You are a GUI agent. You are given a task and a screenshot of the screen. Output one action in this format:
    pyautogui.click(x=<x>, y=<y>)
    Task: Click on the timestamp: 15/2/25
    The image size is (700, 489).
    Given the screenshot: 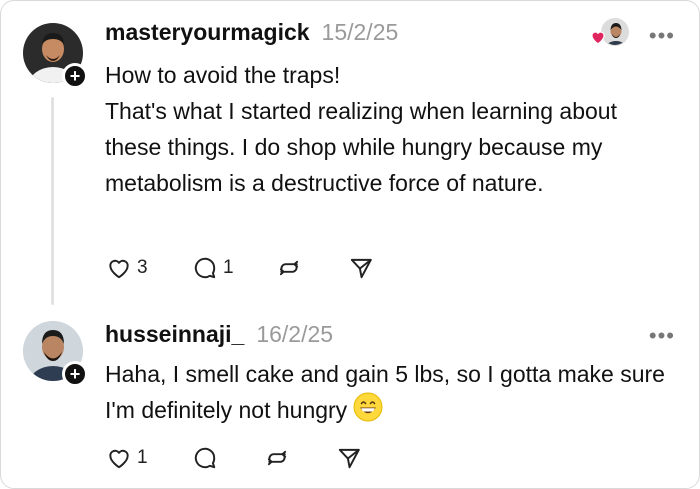 What is the action you would take?
    pyautogui.click(x=360, y=32)
    